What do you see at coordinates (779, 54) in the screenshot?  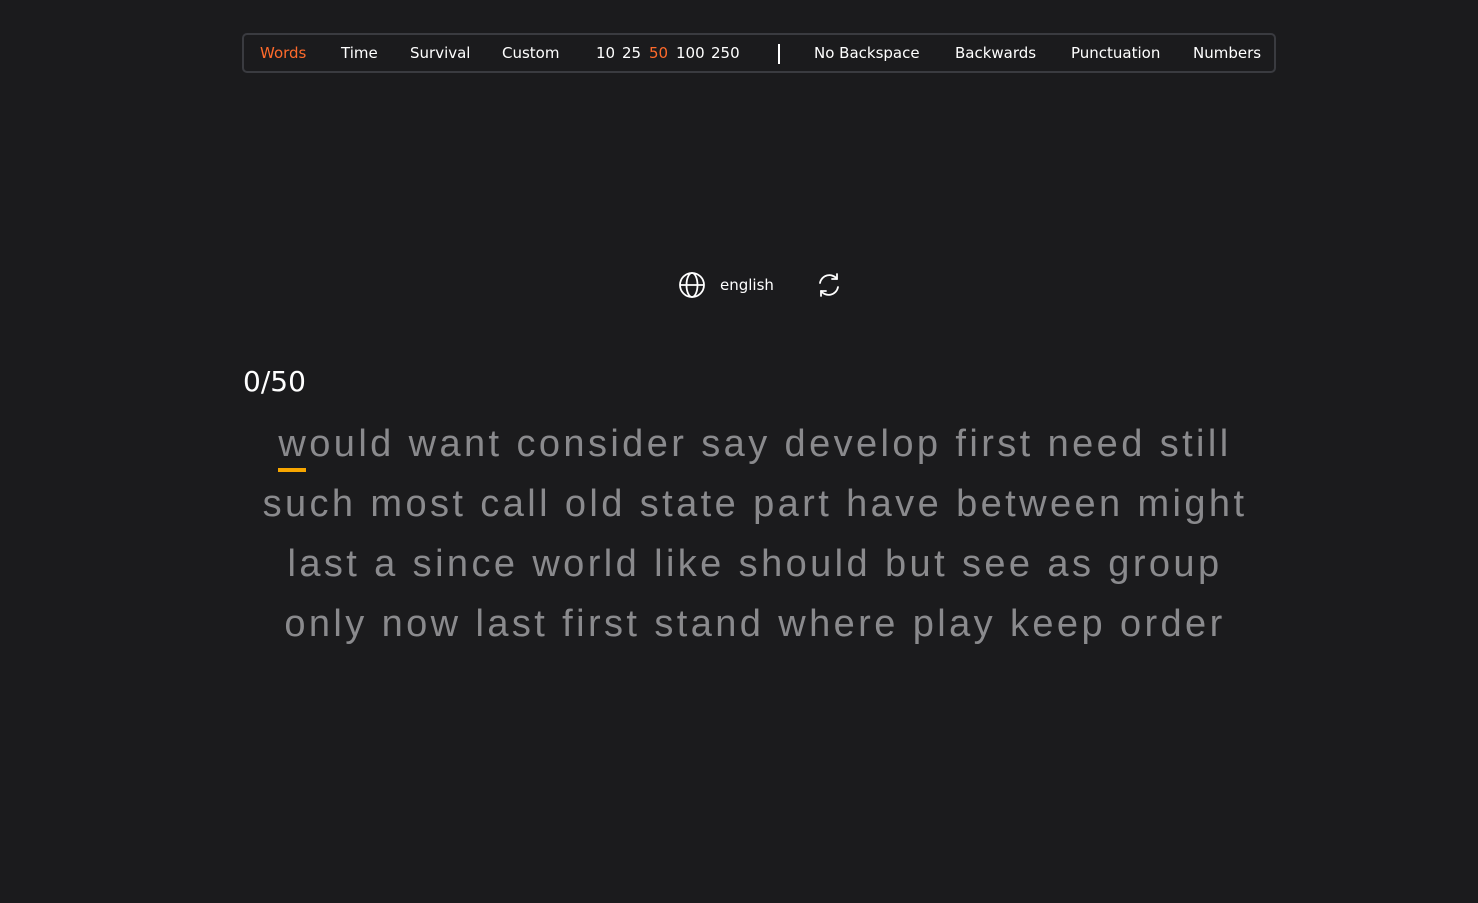 I see `toolbar-divider` at bounding box center [779, 54].